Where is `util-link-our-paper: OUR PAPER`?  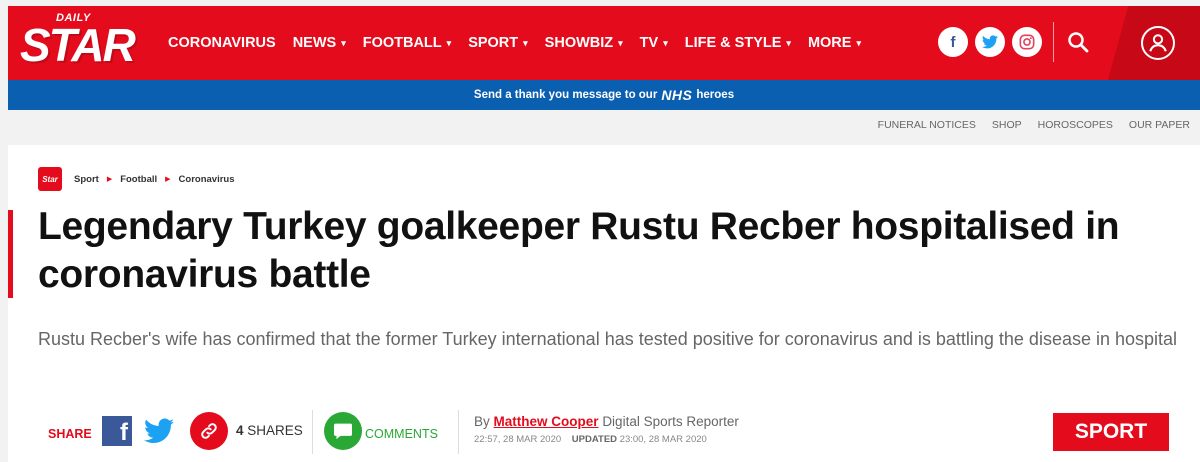 util-link-our-paper: OUR PAPER is located at coordinates (1159, 125).